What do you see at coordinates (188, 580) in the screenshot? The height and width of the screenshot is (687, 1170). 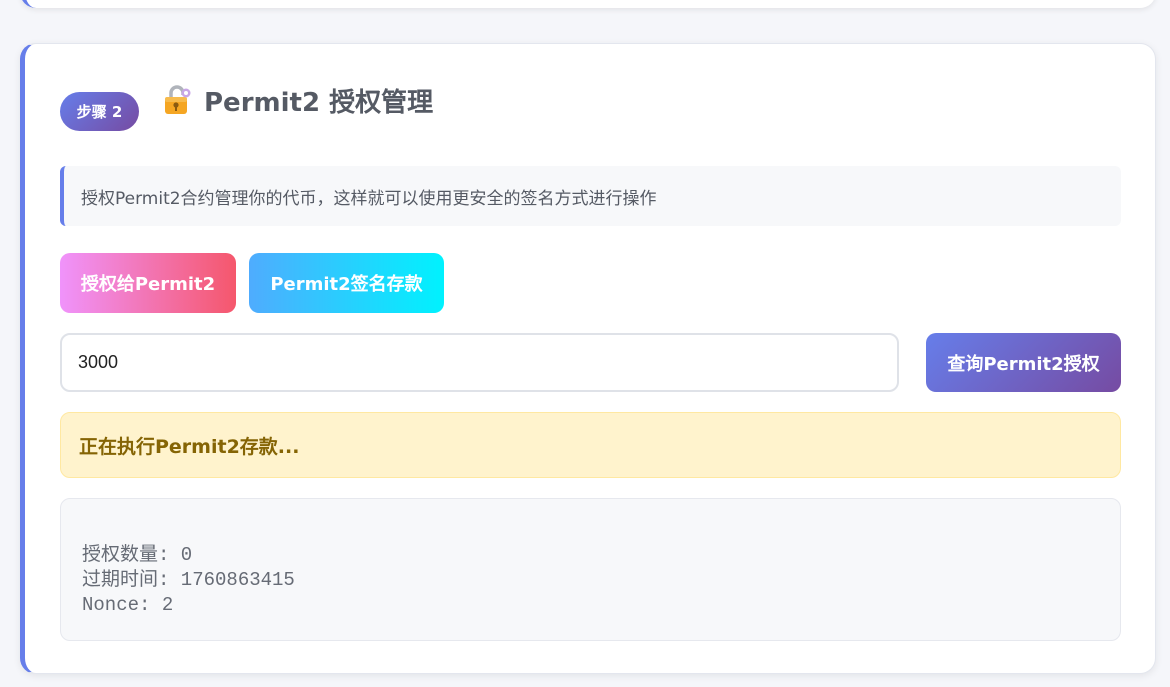 I see `expiration-line: 过期时间: 1760863415` at bounding box center [188, 580].